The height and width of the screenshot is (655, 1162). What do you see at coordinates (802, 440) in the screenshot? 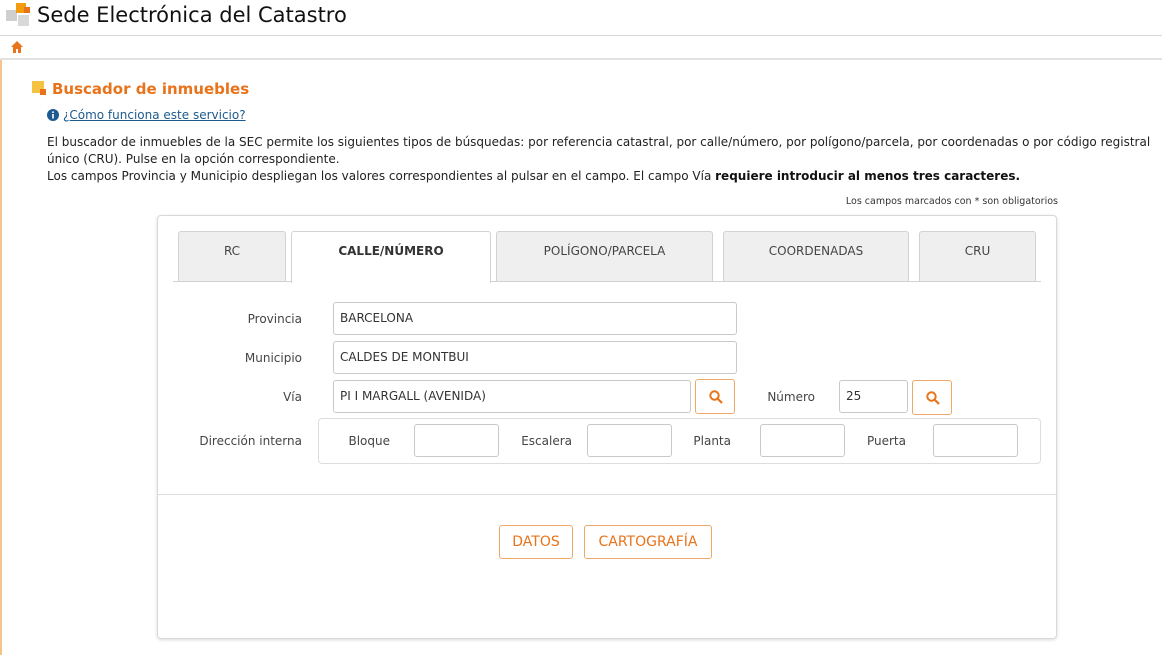
I see `planta-field` at bounding box center [802, 440].